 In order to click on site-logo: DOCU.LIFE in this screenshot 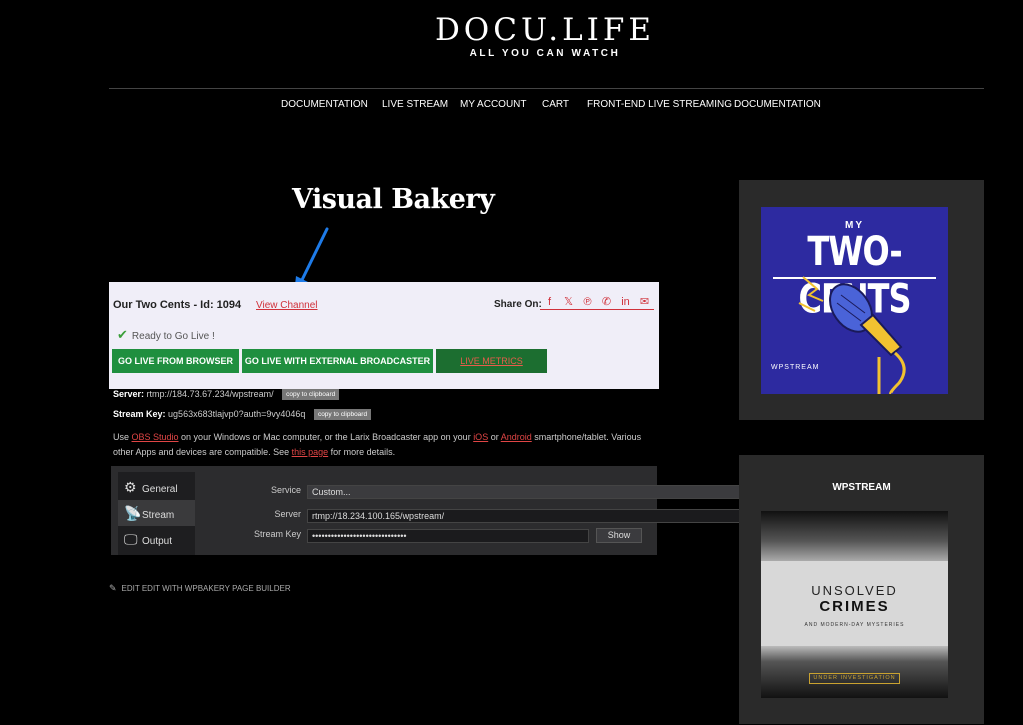, I will do `click(511, 30)`.